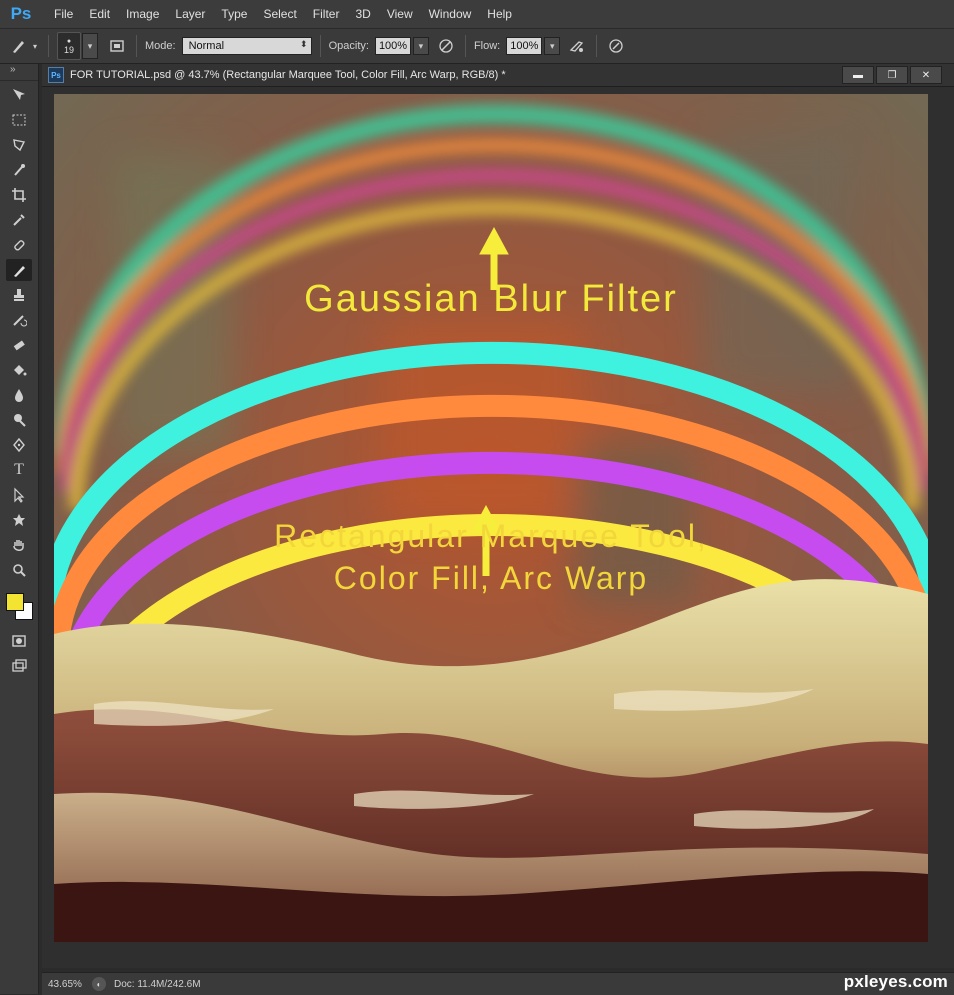  What do you see at coordinates (56, 75) in the screenshot?
I see `psd-file-icon: Ps` at bounding box center [56, 75].